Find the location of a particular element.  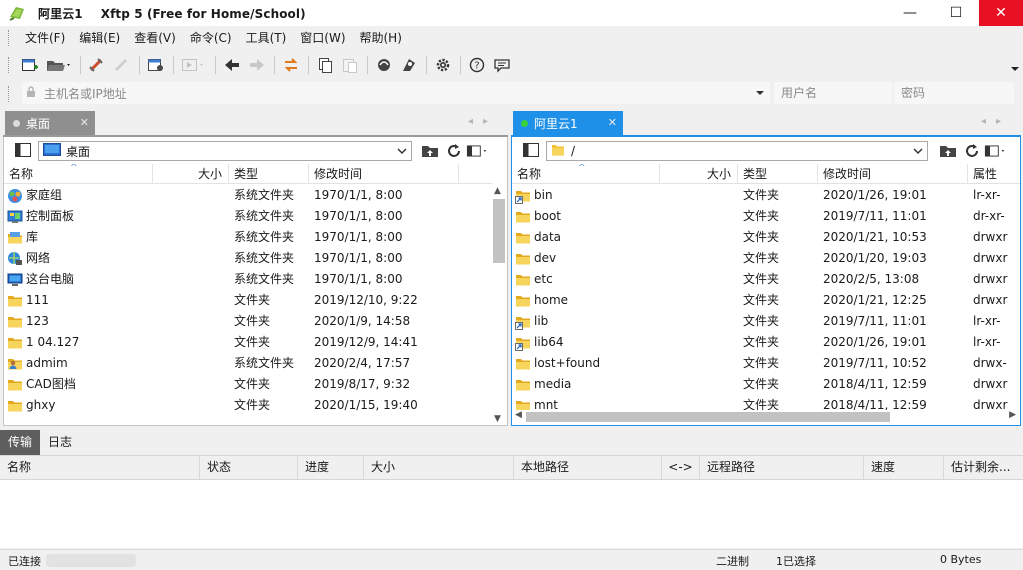

scroll-down-icon: ▼ is located at coordinates (497, 419).